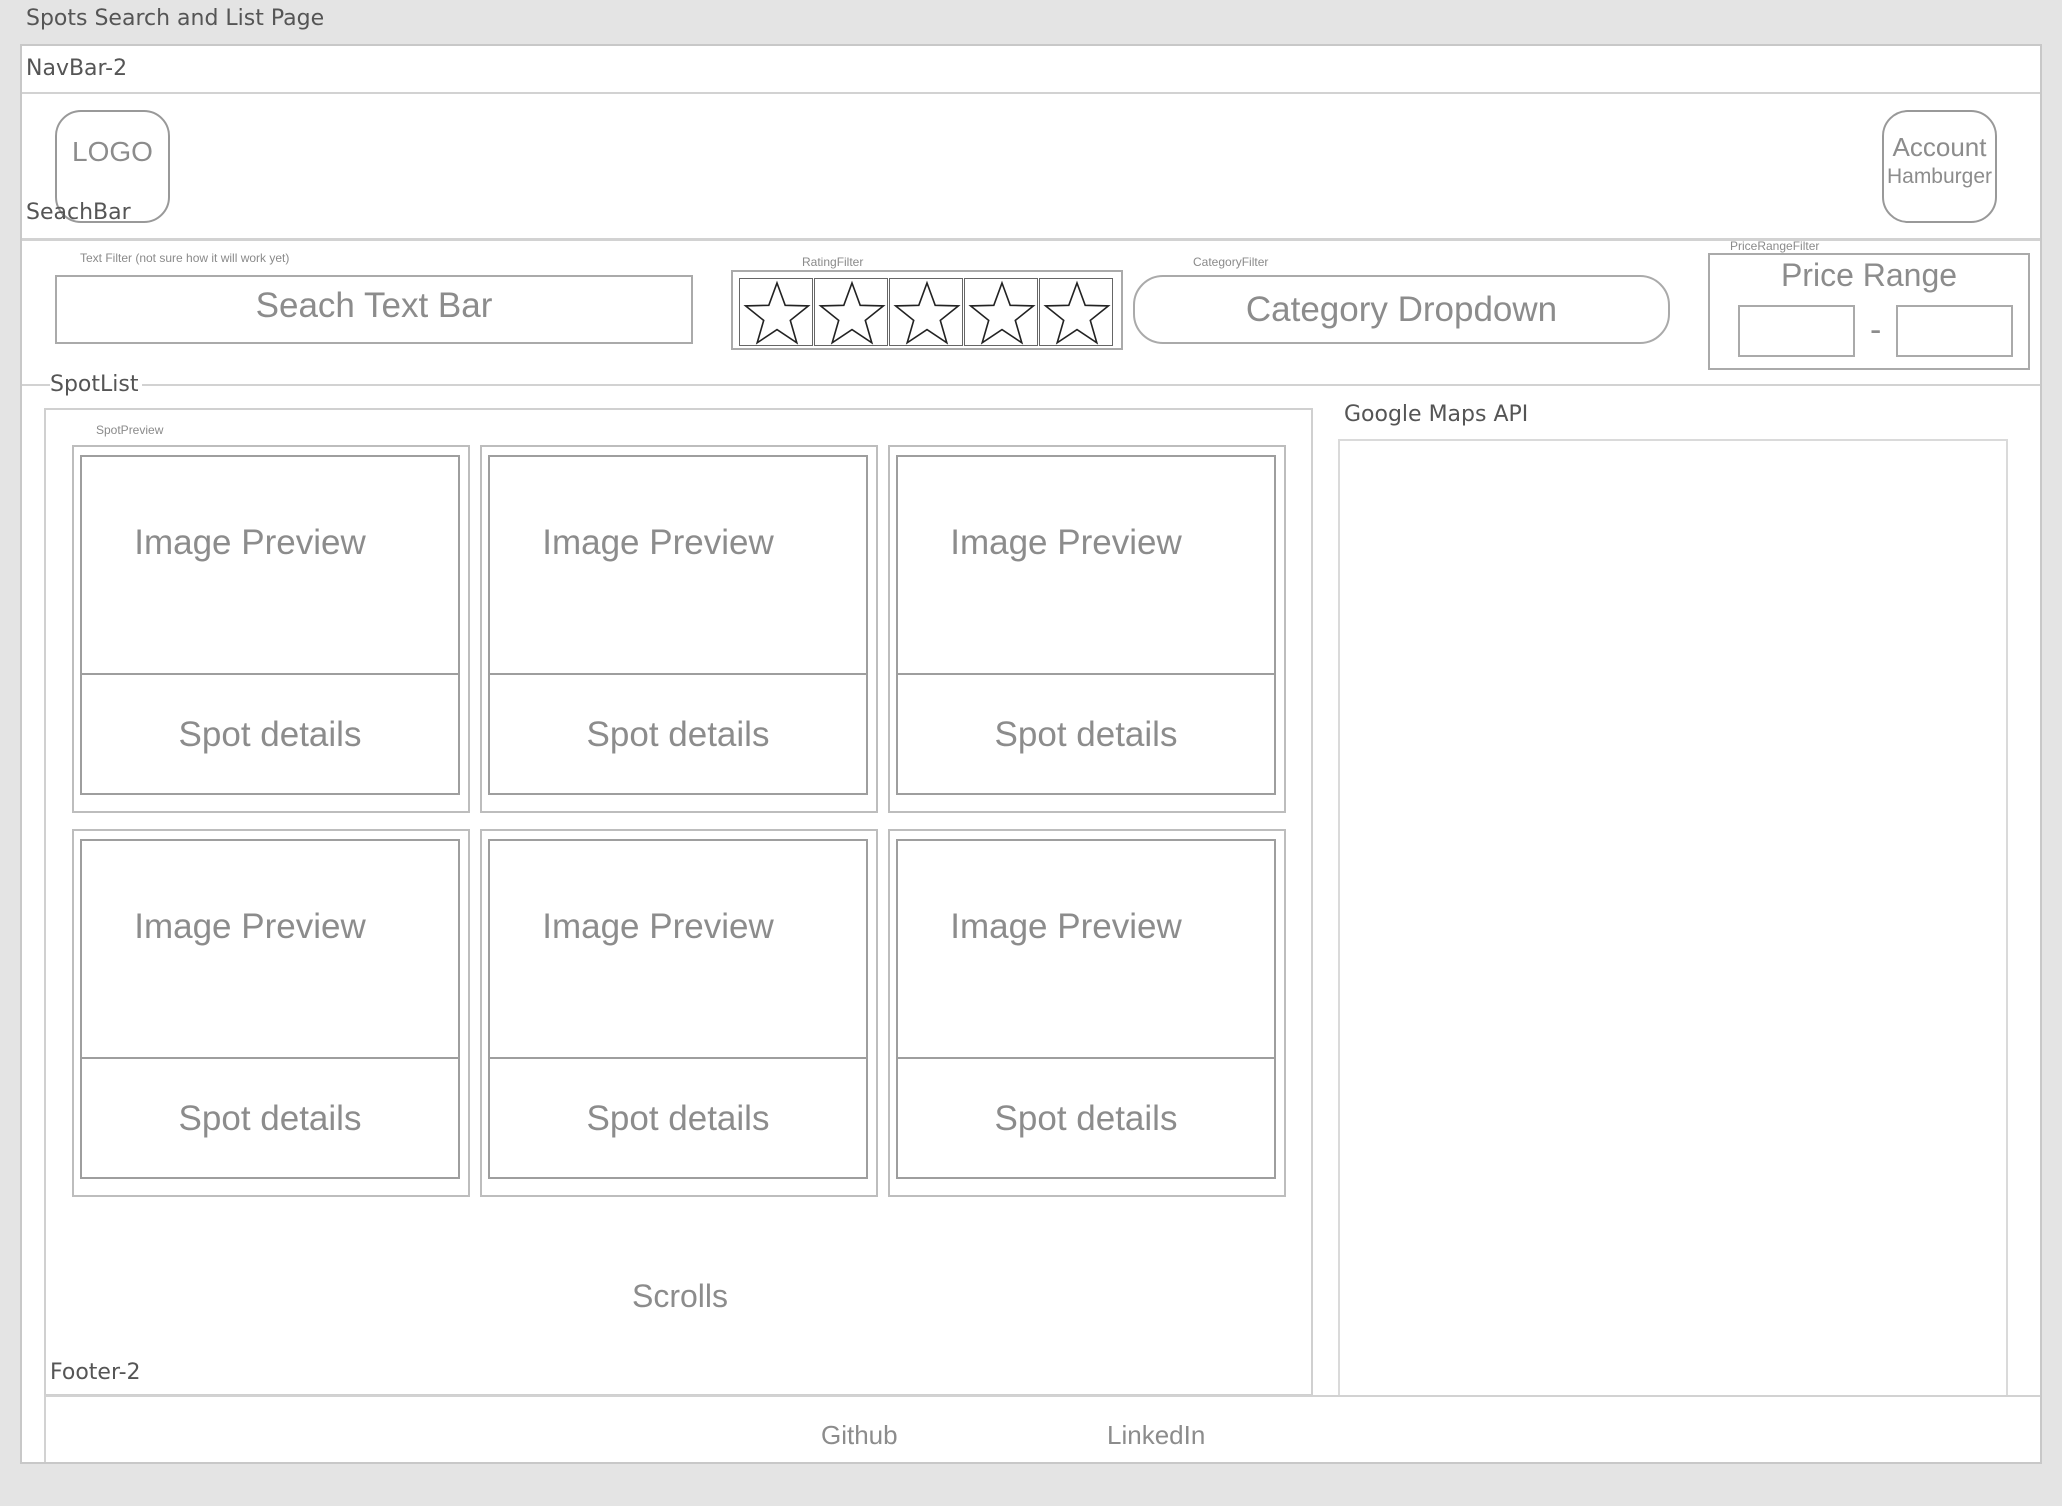  What do you see at coordinates (1954, 331) in the screenshot?
I see `price-max-input` at bounding box center [1954, 331].